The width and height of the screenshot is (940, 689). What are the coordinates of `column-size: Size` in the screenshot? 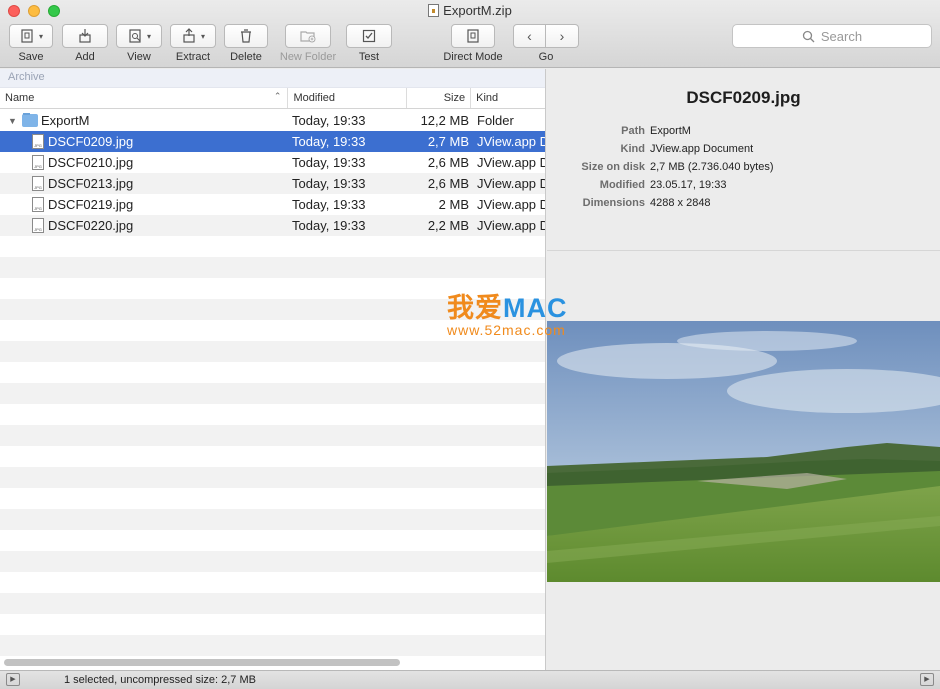 It's located at (439, 98).